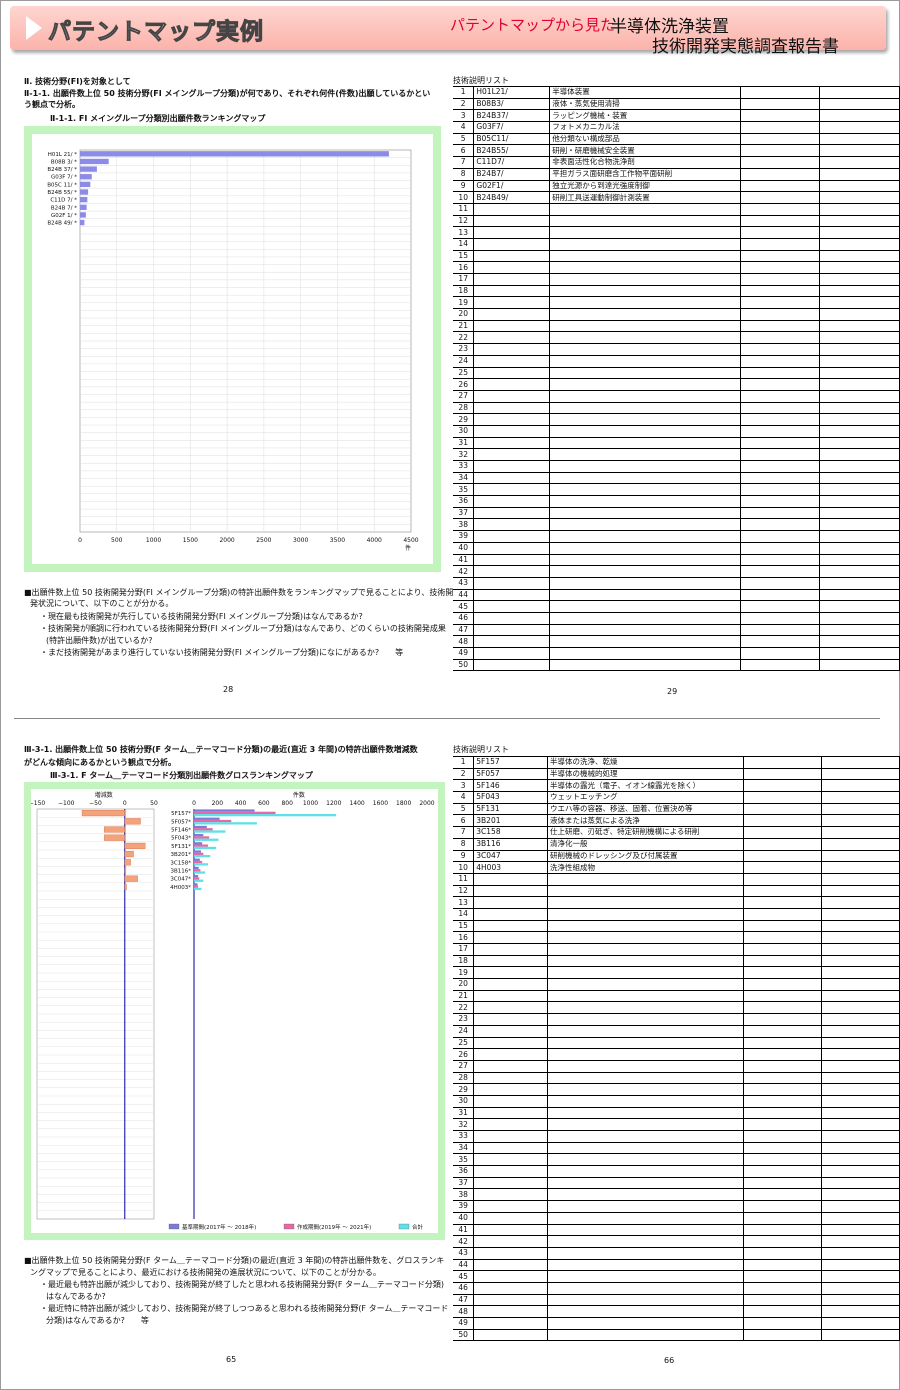 This screenshot has width=900, height=1390. What do you see at coordinates (676, 1311) in the screenshot?
I see `table-row: 48` at bounding box center [676, 1311].